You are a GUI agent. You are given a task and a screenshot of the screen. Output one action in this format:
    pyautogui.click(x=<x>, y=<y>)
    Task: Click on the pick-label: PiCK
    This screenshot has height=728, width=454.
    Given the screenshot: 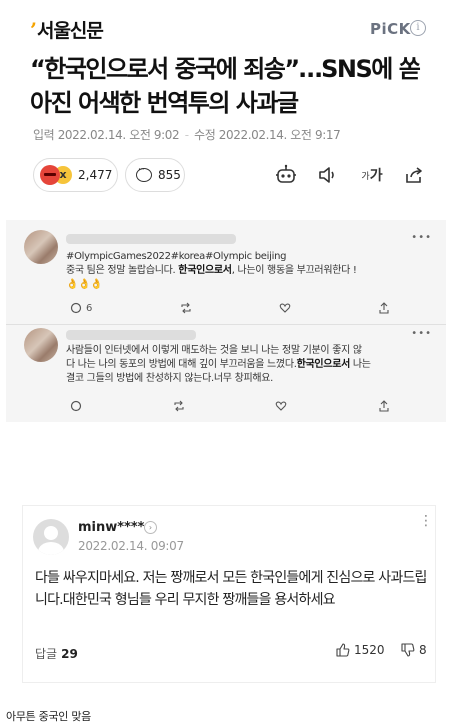 What is the action you would take?
    pyautogui.click(x=390, y=29)
    